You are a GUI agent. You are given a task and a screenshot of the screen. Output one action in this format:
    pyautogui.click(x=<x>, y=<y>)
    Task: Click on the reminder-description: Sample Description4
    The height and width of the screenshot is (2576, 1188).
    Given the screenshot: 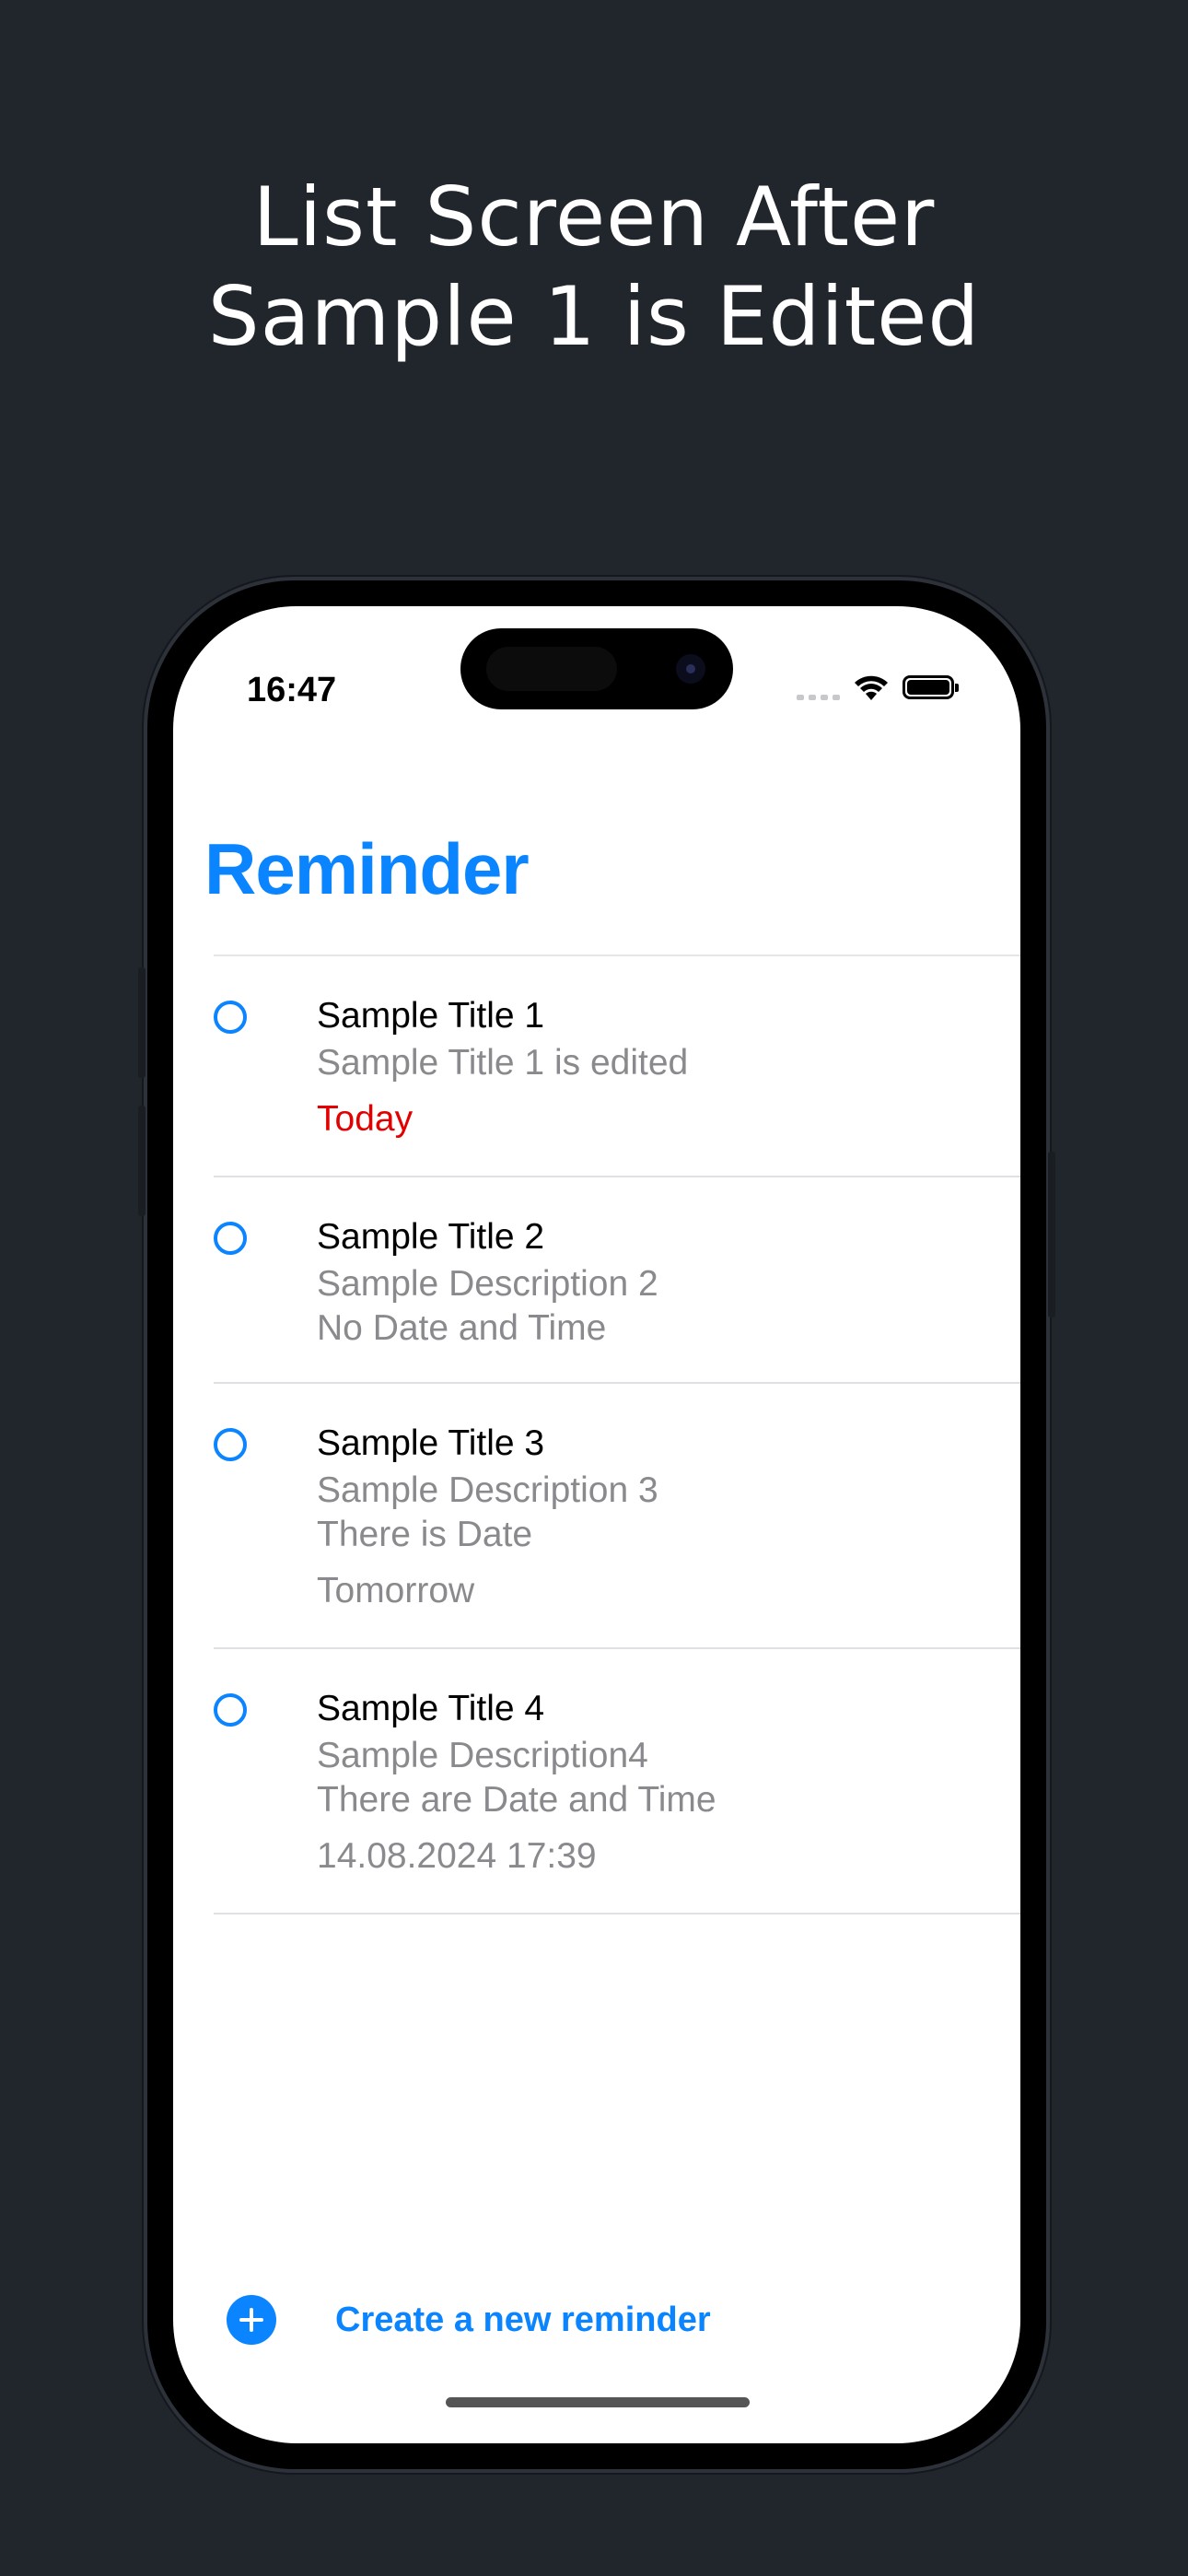 What is the action you would take?
    pyautogui.click(x=482, y=1755)
    